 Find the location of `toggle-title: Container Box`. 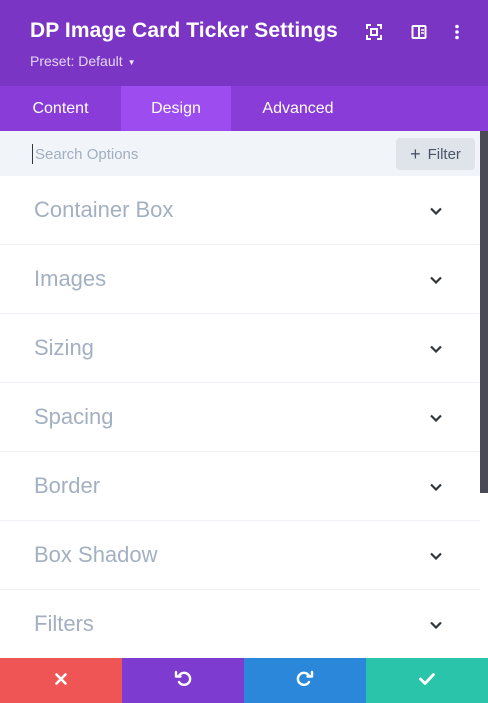

toggle-title: Container Box is located at coordinates (104, 209).